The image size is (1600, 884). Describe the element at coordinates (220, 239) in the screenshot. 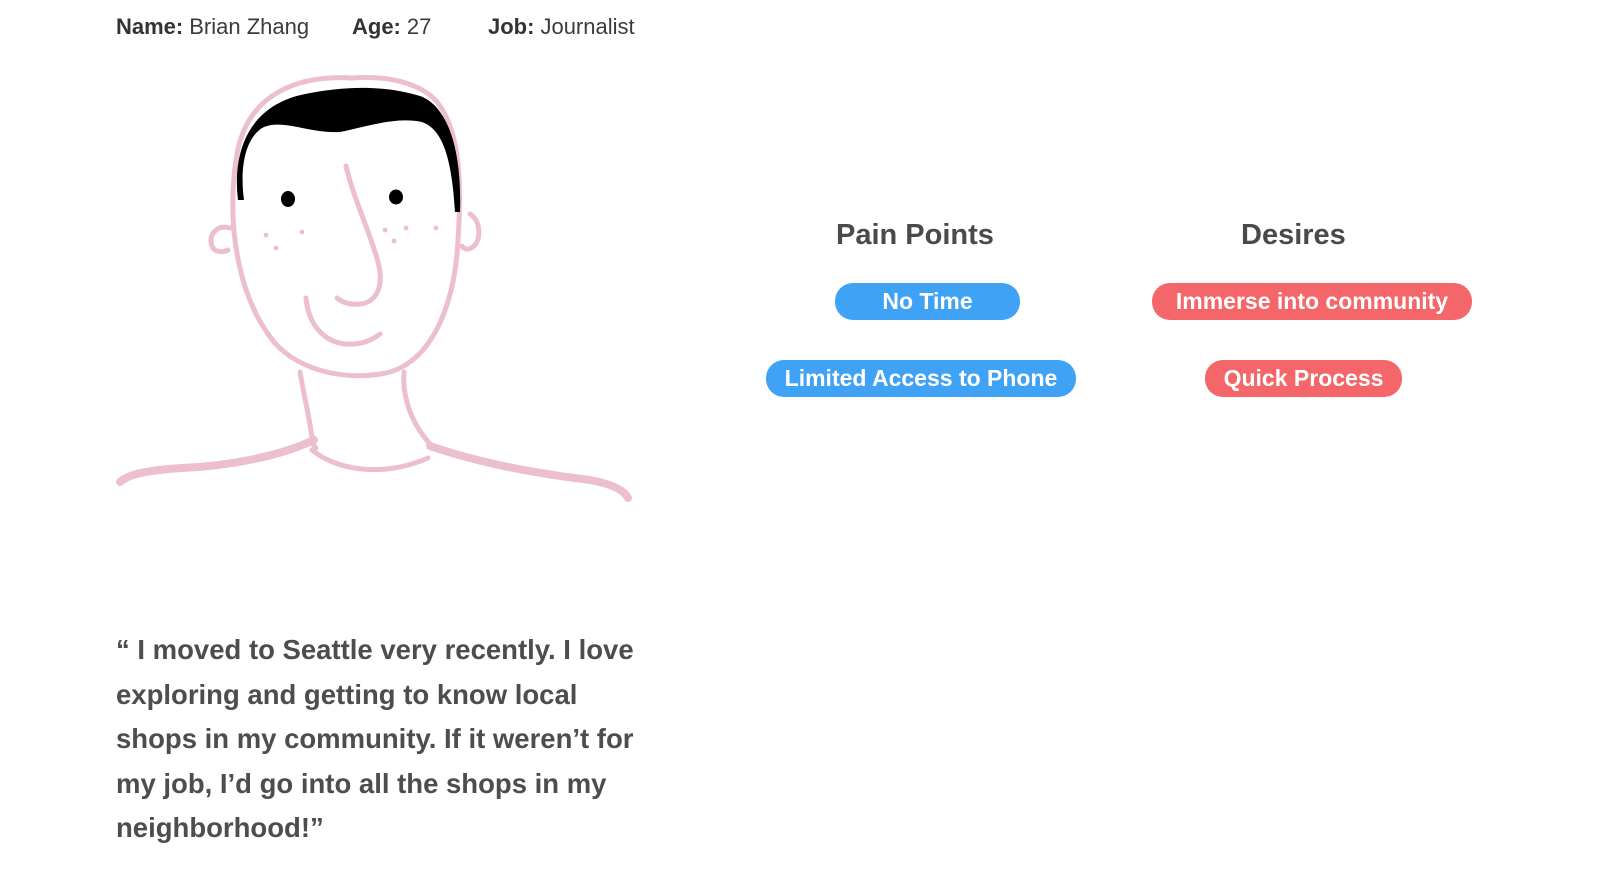

I see `left-ear` at that location.